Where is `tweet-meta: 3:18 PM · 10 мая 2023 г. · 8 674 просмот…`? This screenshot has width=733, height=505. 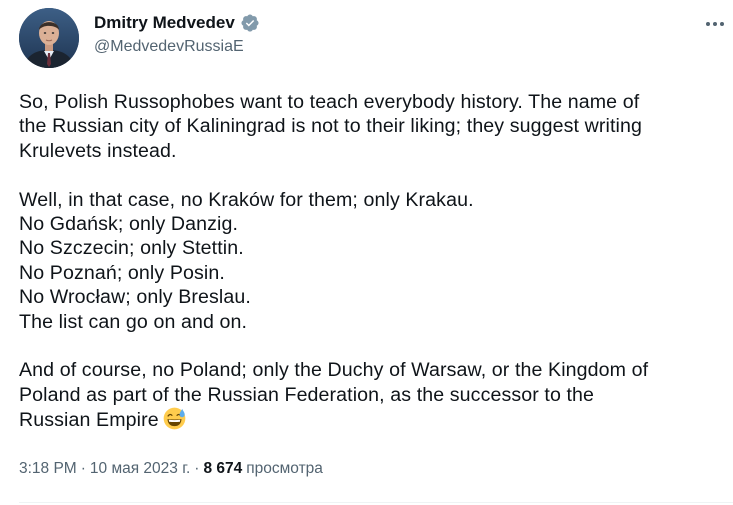 tweet-meta: 3:18 PM · 10 мая 2023 г. · 8 674 просмот… is located at coordinates (171, 469).